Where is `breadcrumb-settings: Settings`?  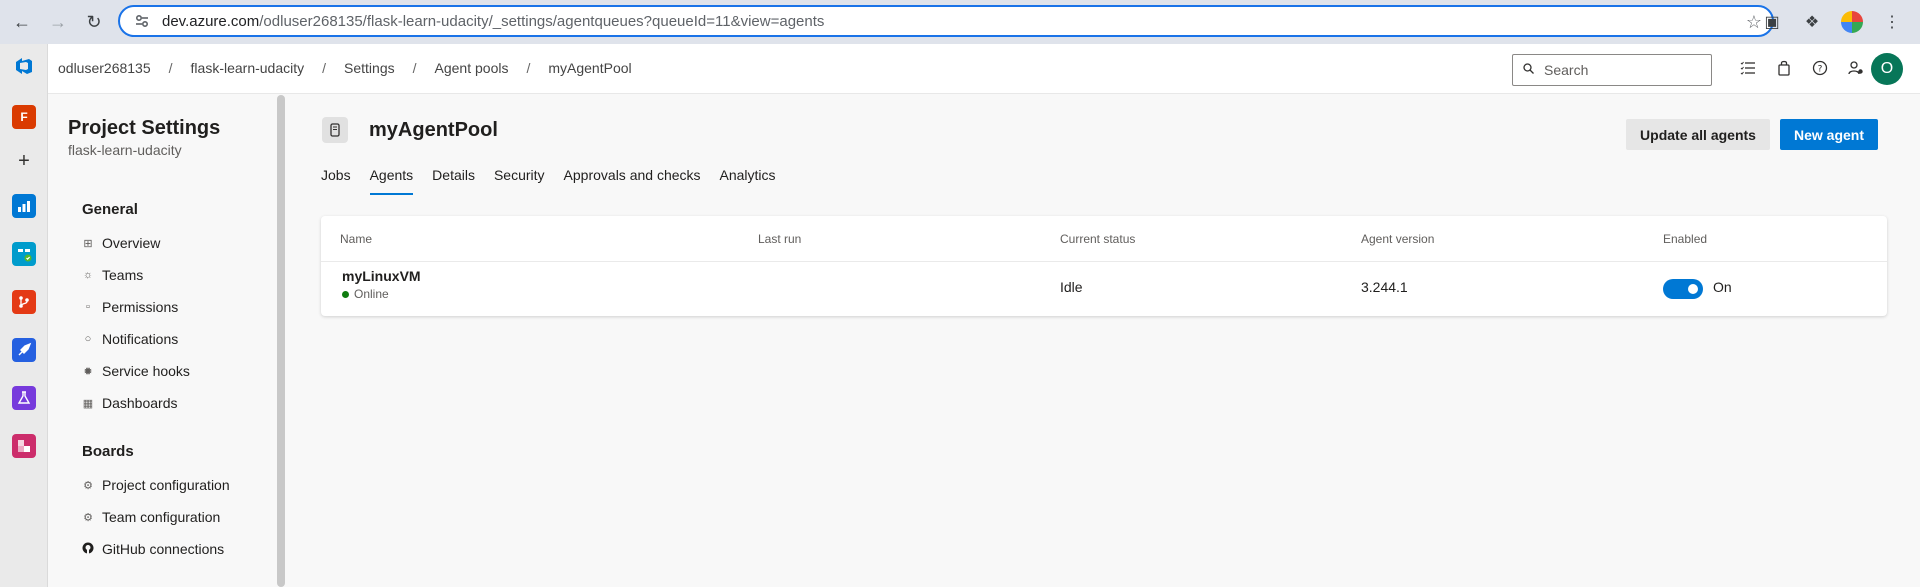 breadcrumb-settings: Settings is located at coordinates (369, 68).